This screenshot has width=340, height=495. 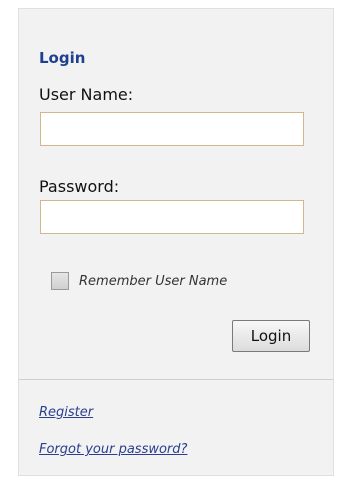 What do you see at coordinates (66, 412) in the screenshot?
I see `register-link: Register` at bounding box center [66, 412].